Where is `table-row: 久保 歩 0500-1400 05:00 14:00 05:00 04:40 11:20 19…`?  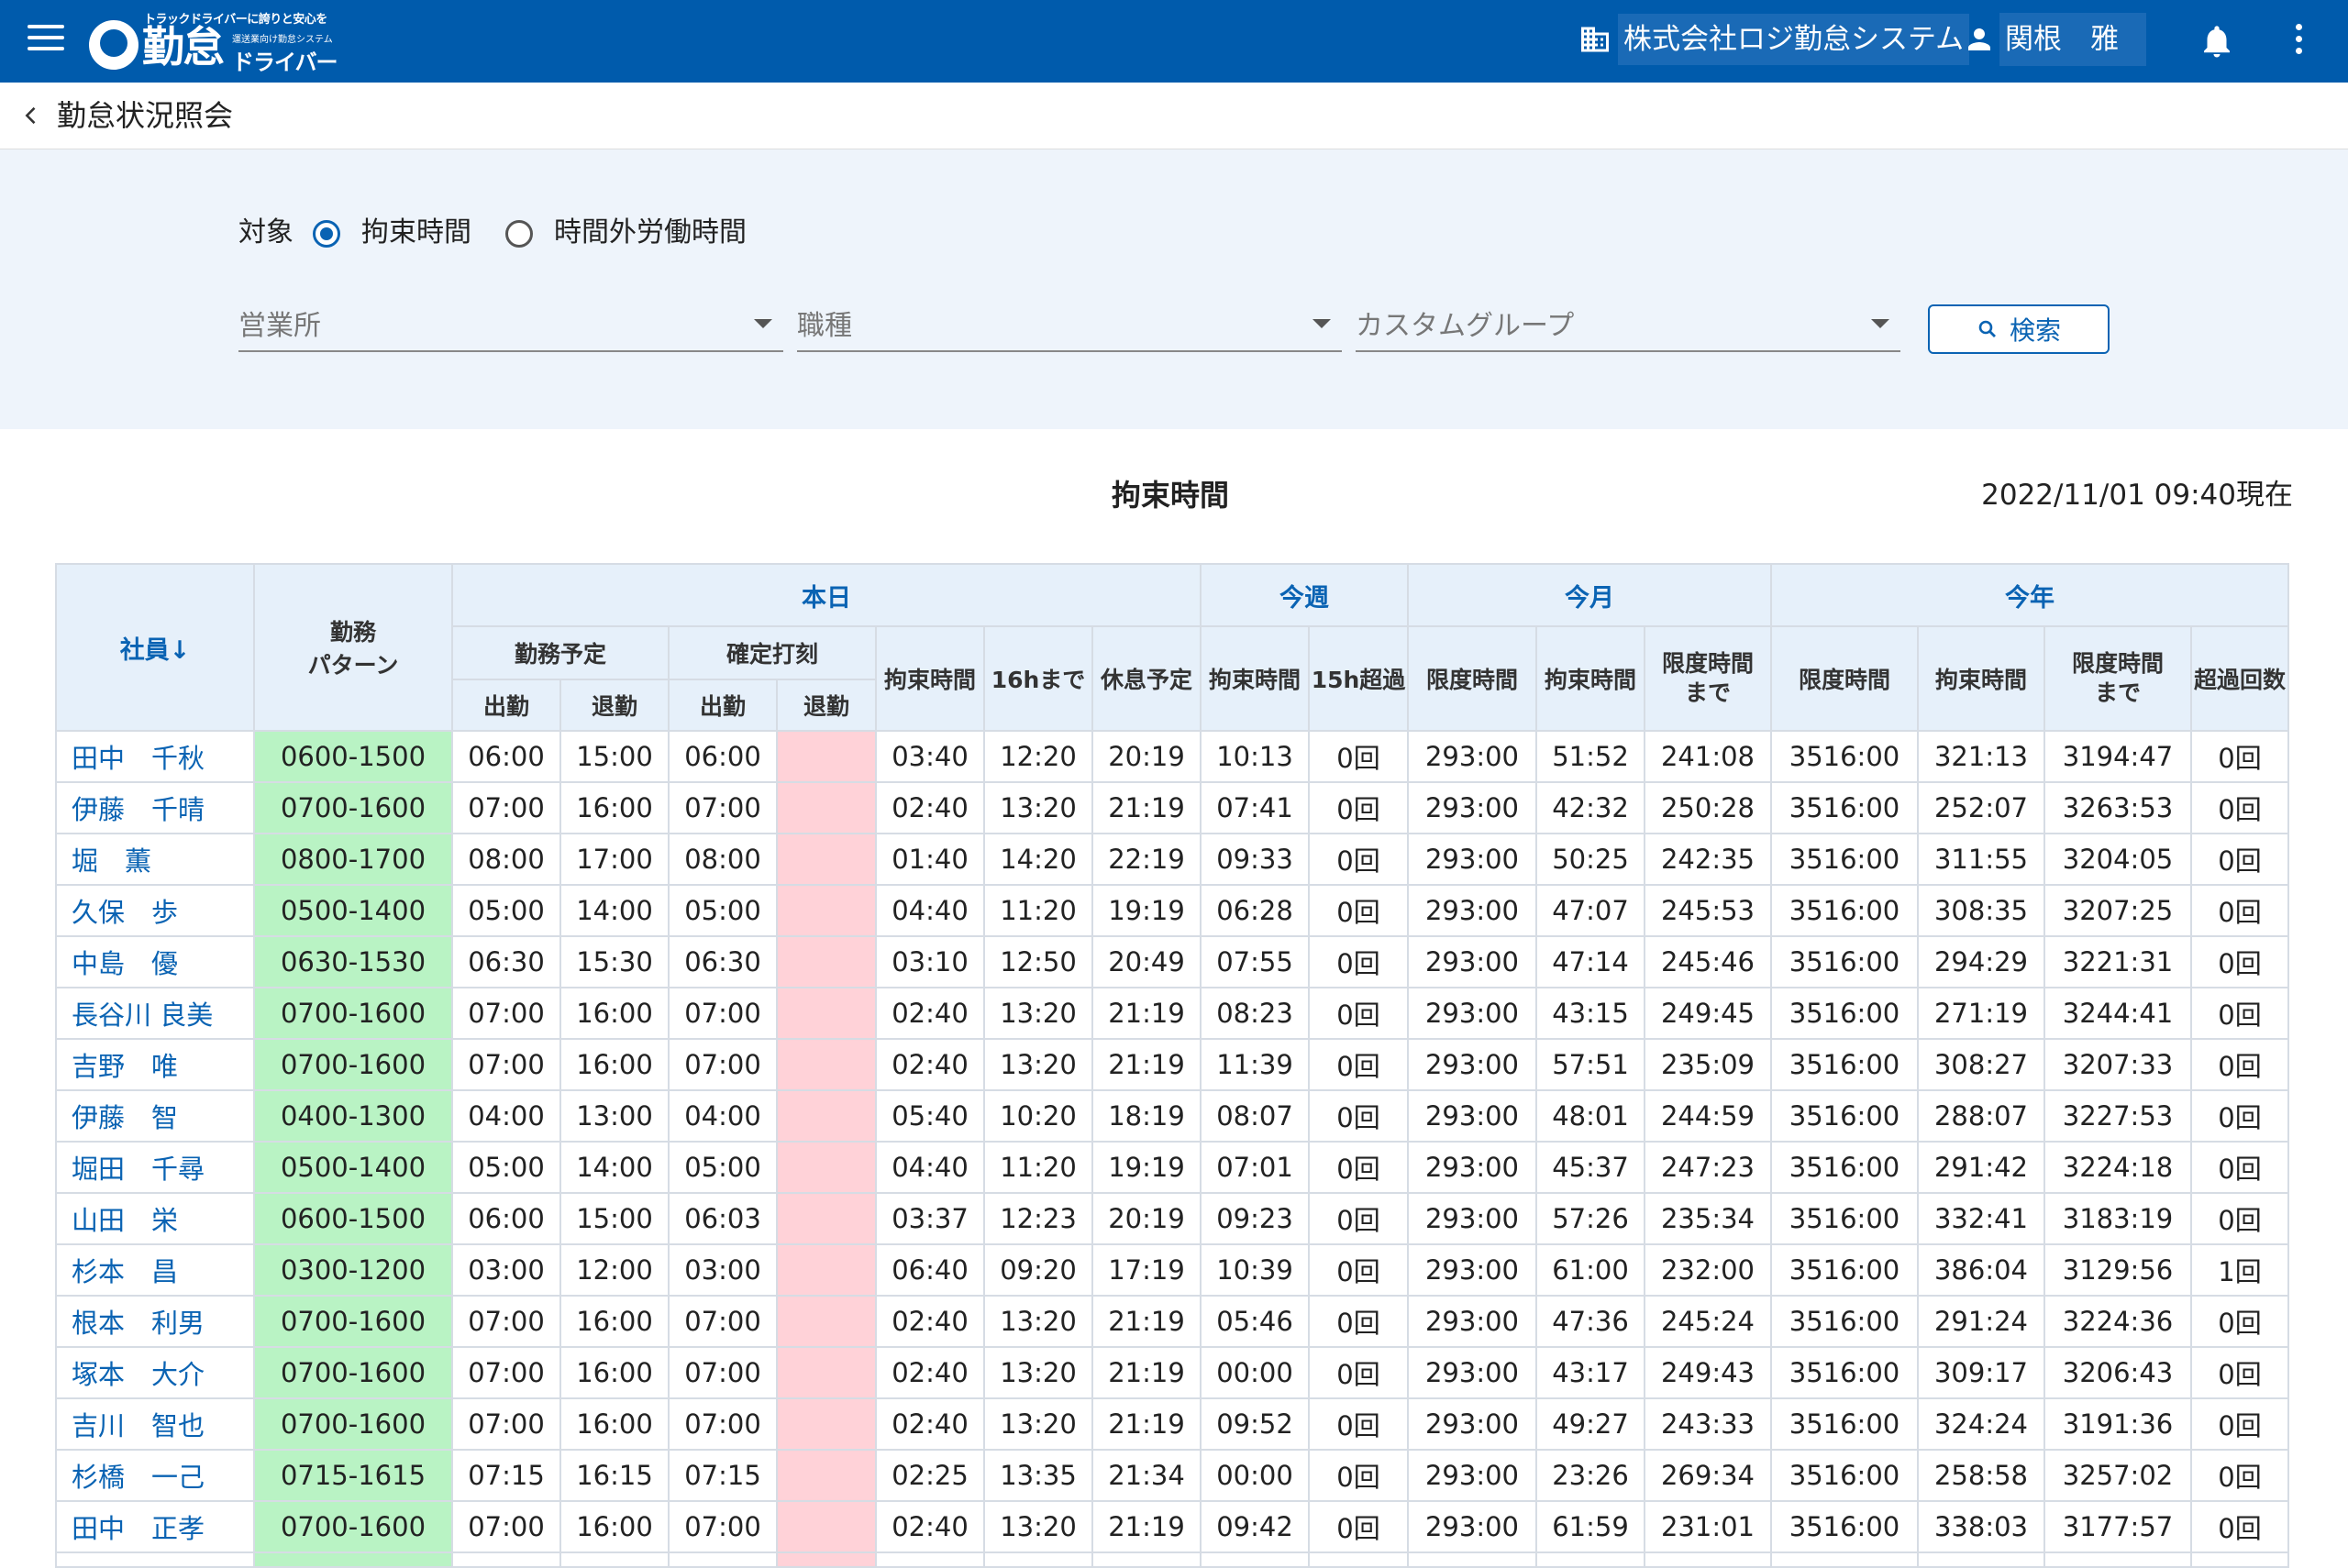
table-row: 久保 歩 0500-1400 05:00 14:00 05:00 04:40 11:20 19… is located at coordinates (1172, 911).